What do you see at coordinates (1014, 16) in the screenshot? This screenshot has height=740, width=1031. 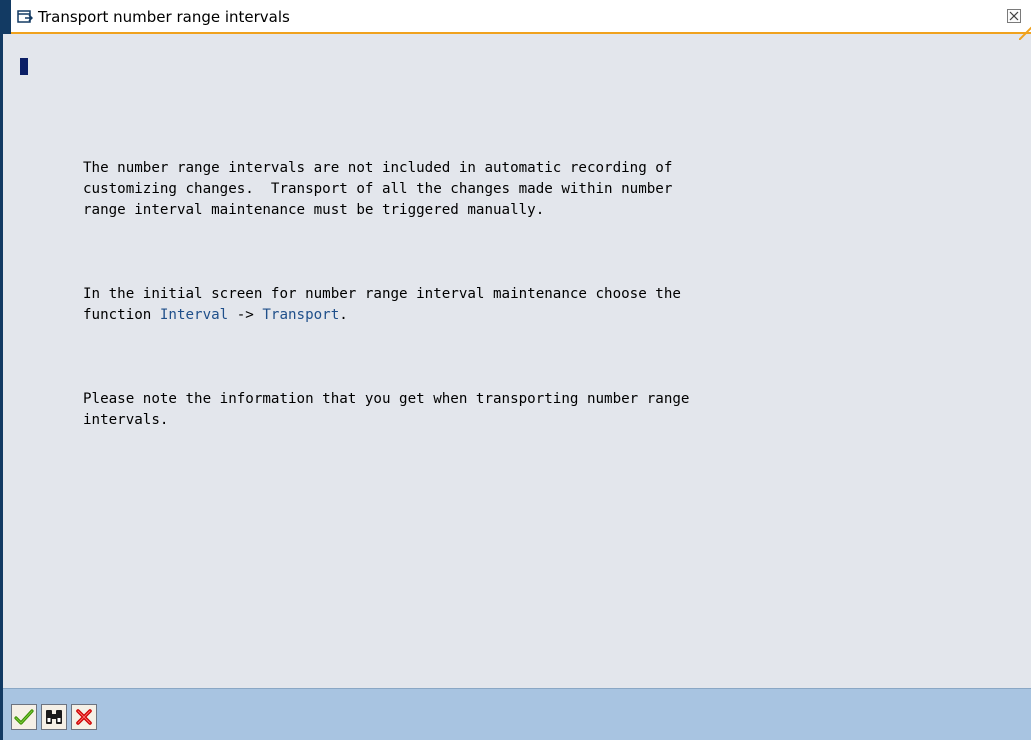 I see `close-icon` at bounding box center [1014, 16].